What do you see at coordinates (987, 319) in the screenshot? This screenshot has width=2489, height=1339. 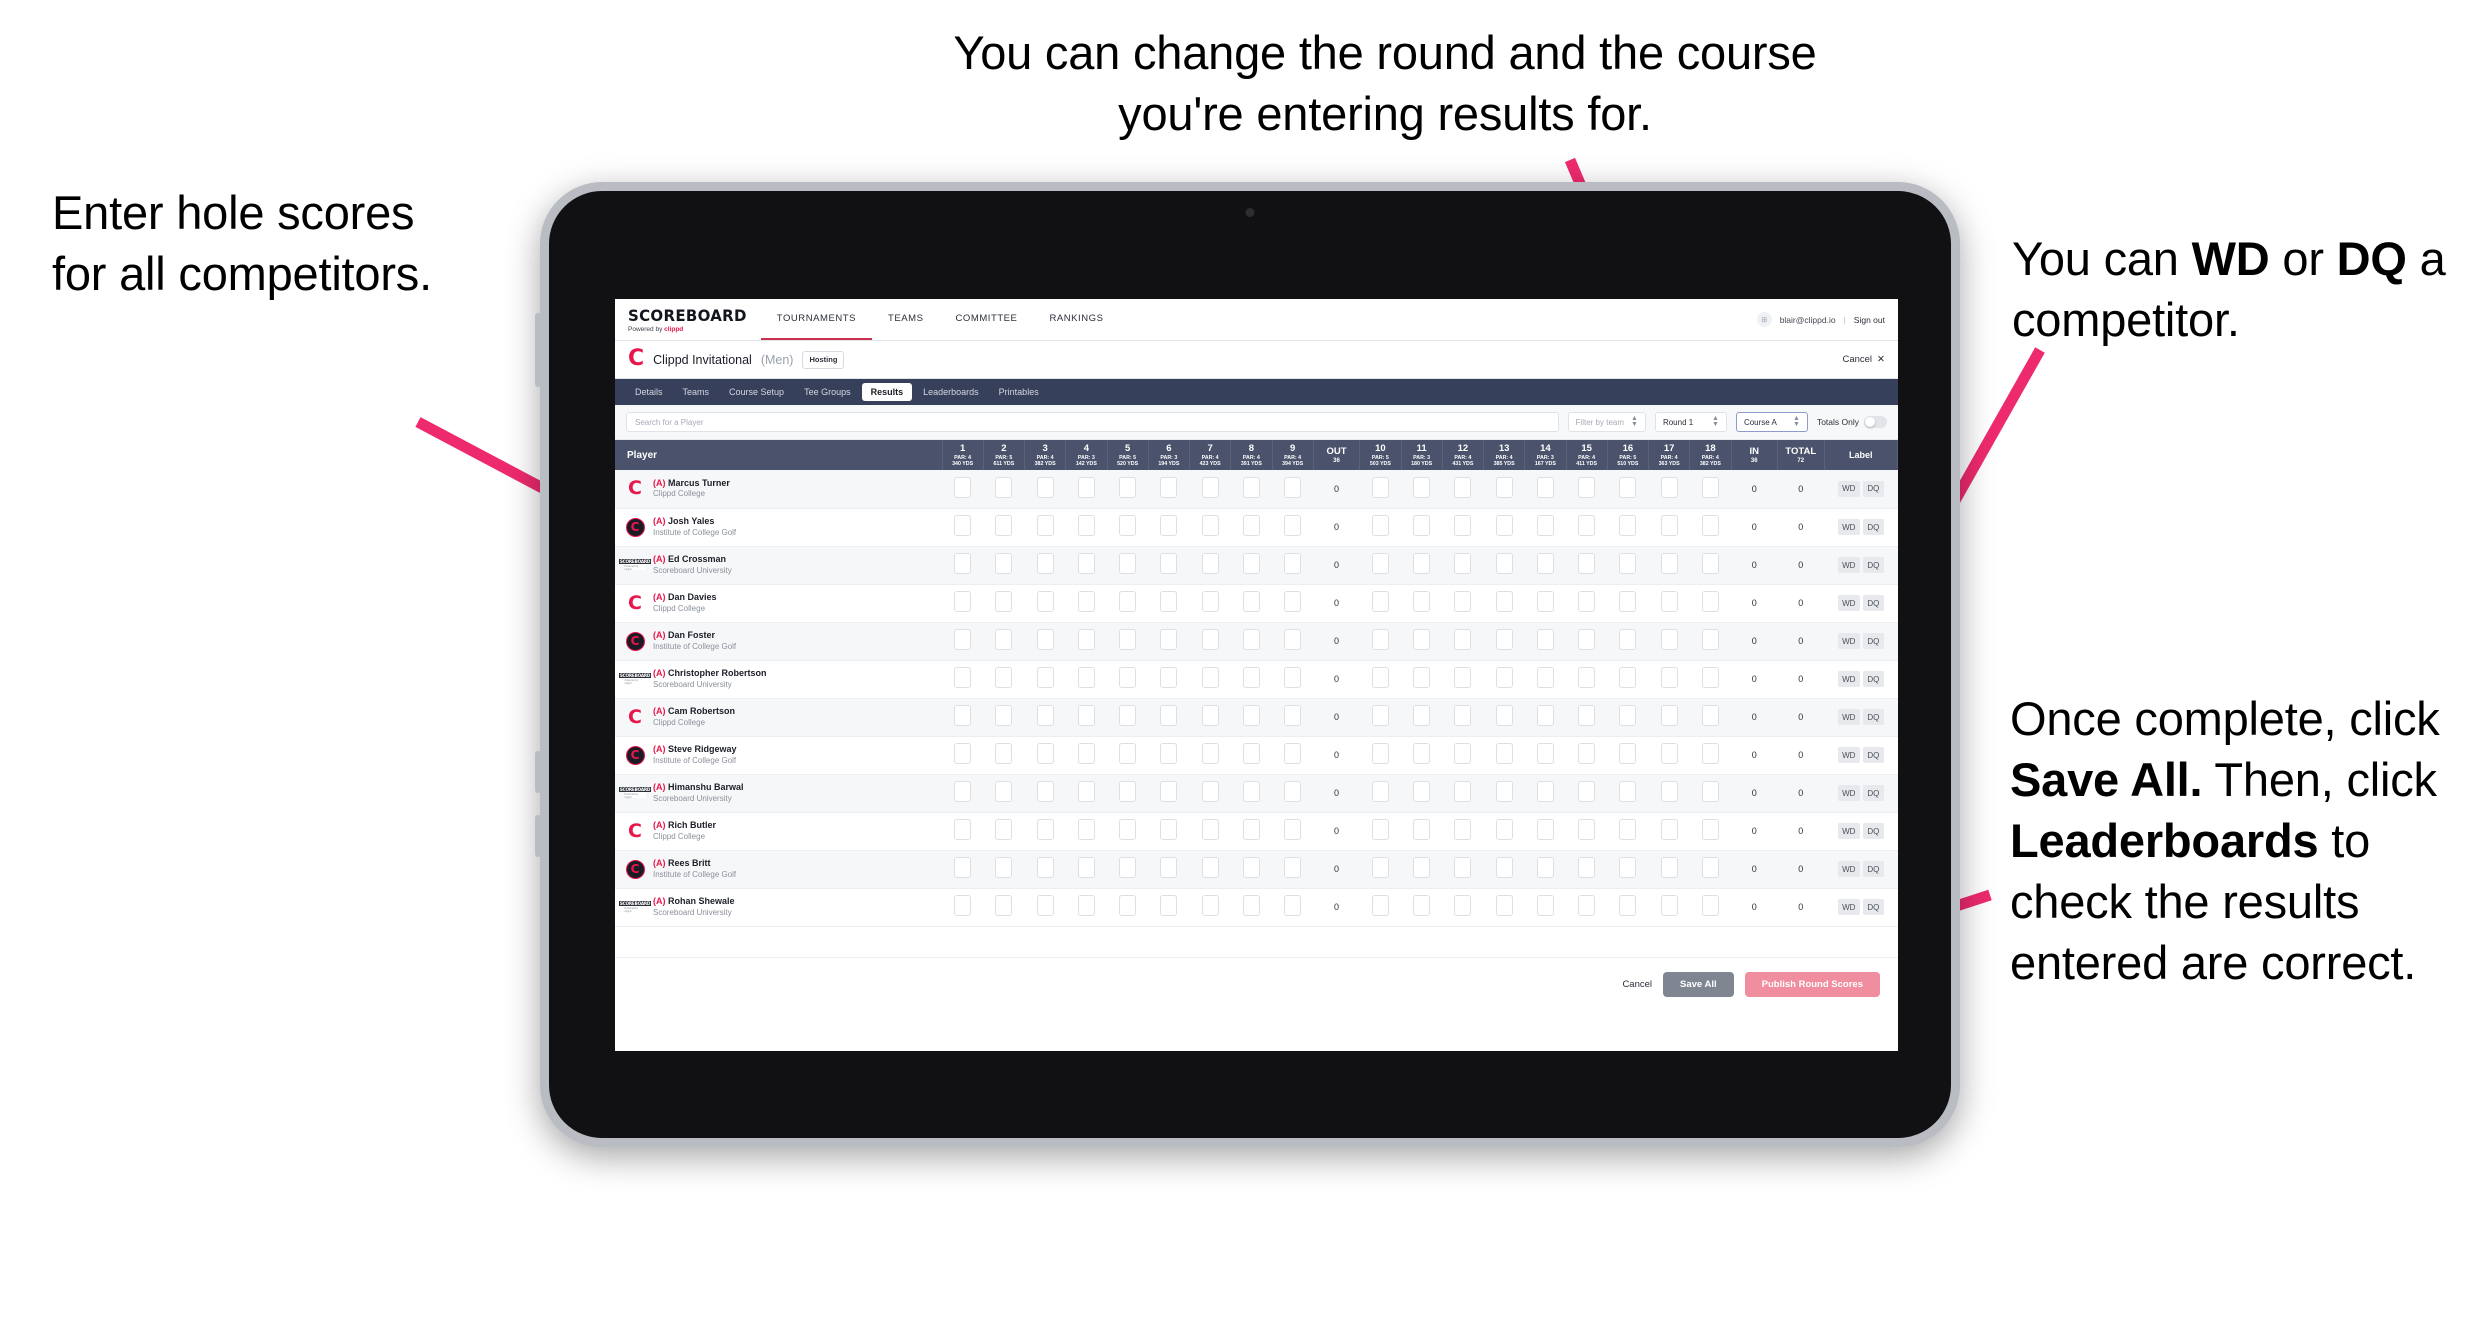 I see `nav-link-committee: COMMITTEE` at bounding box center [987, 319].